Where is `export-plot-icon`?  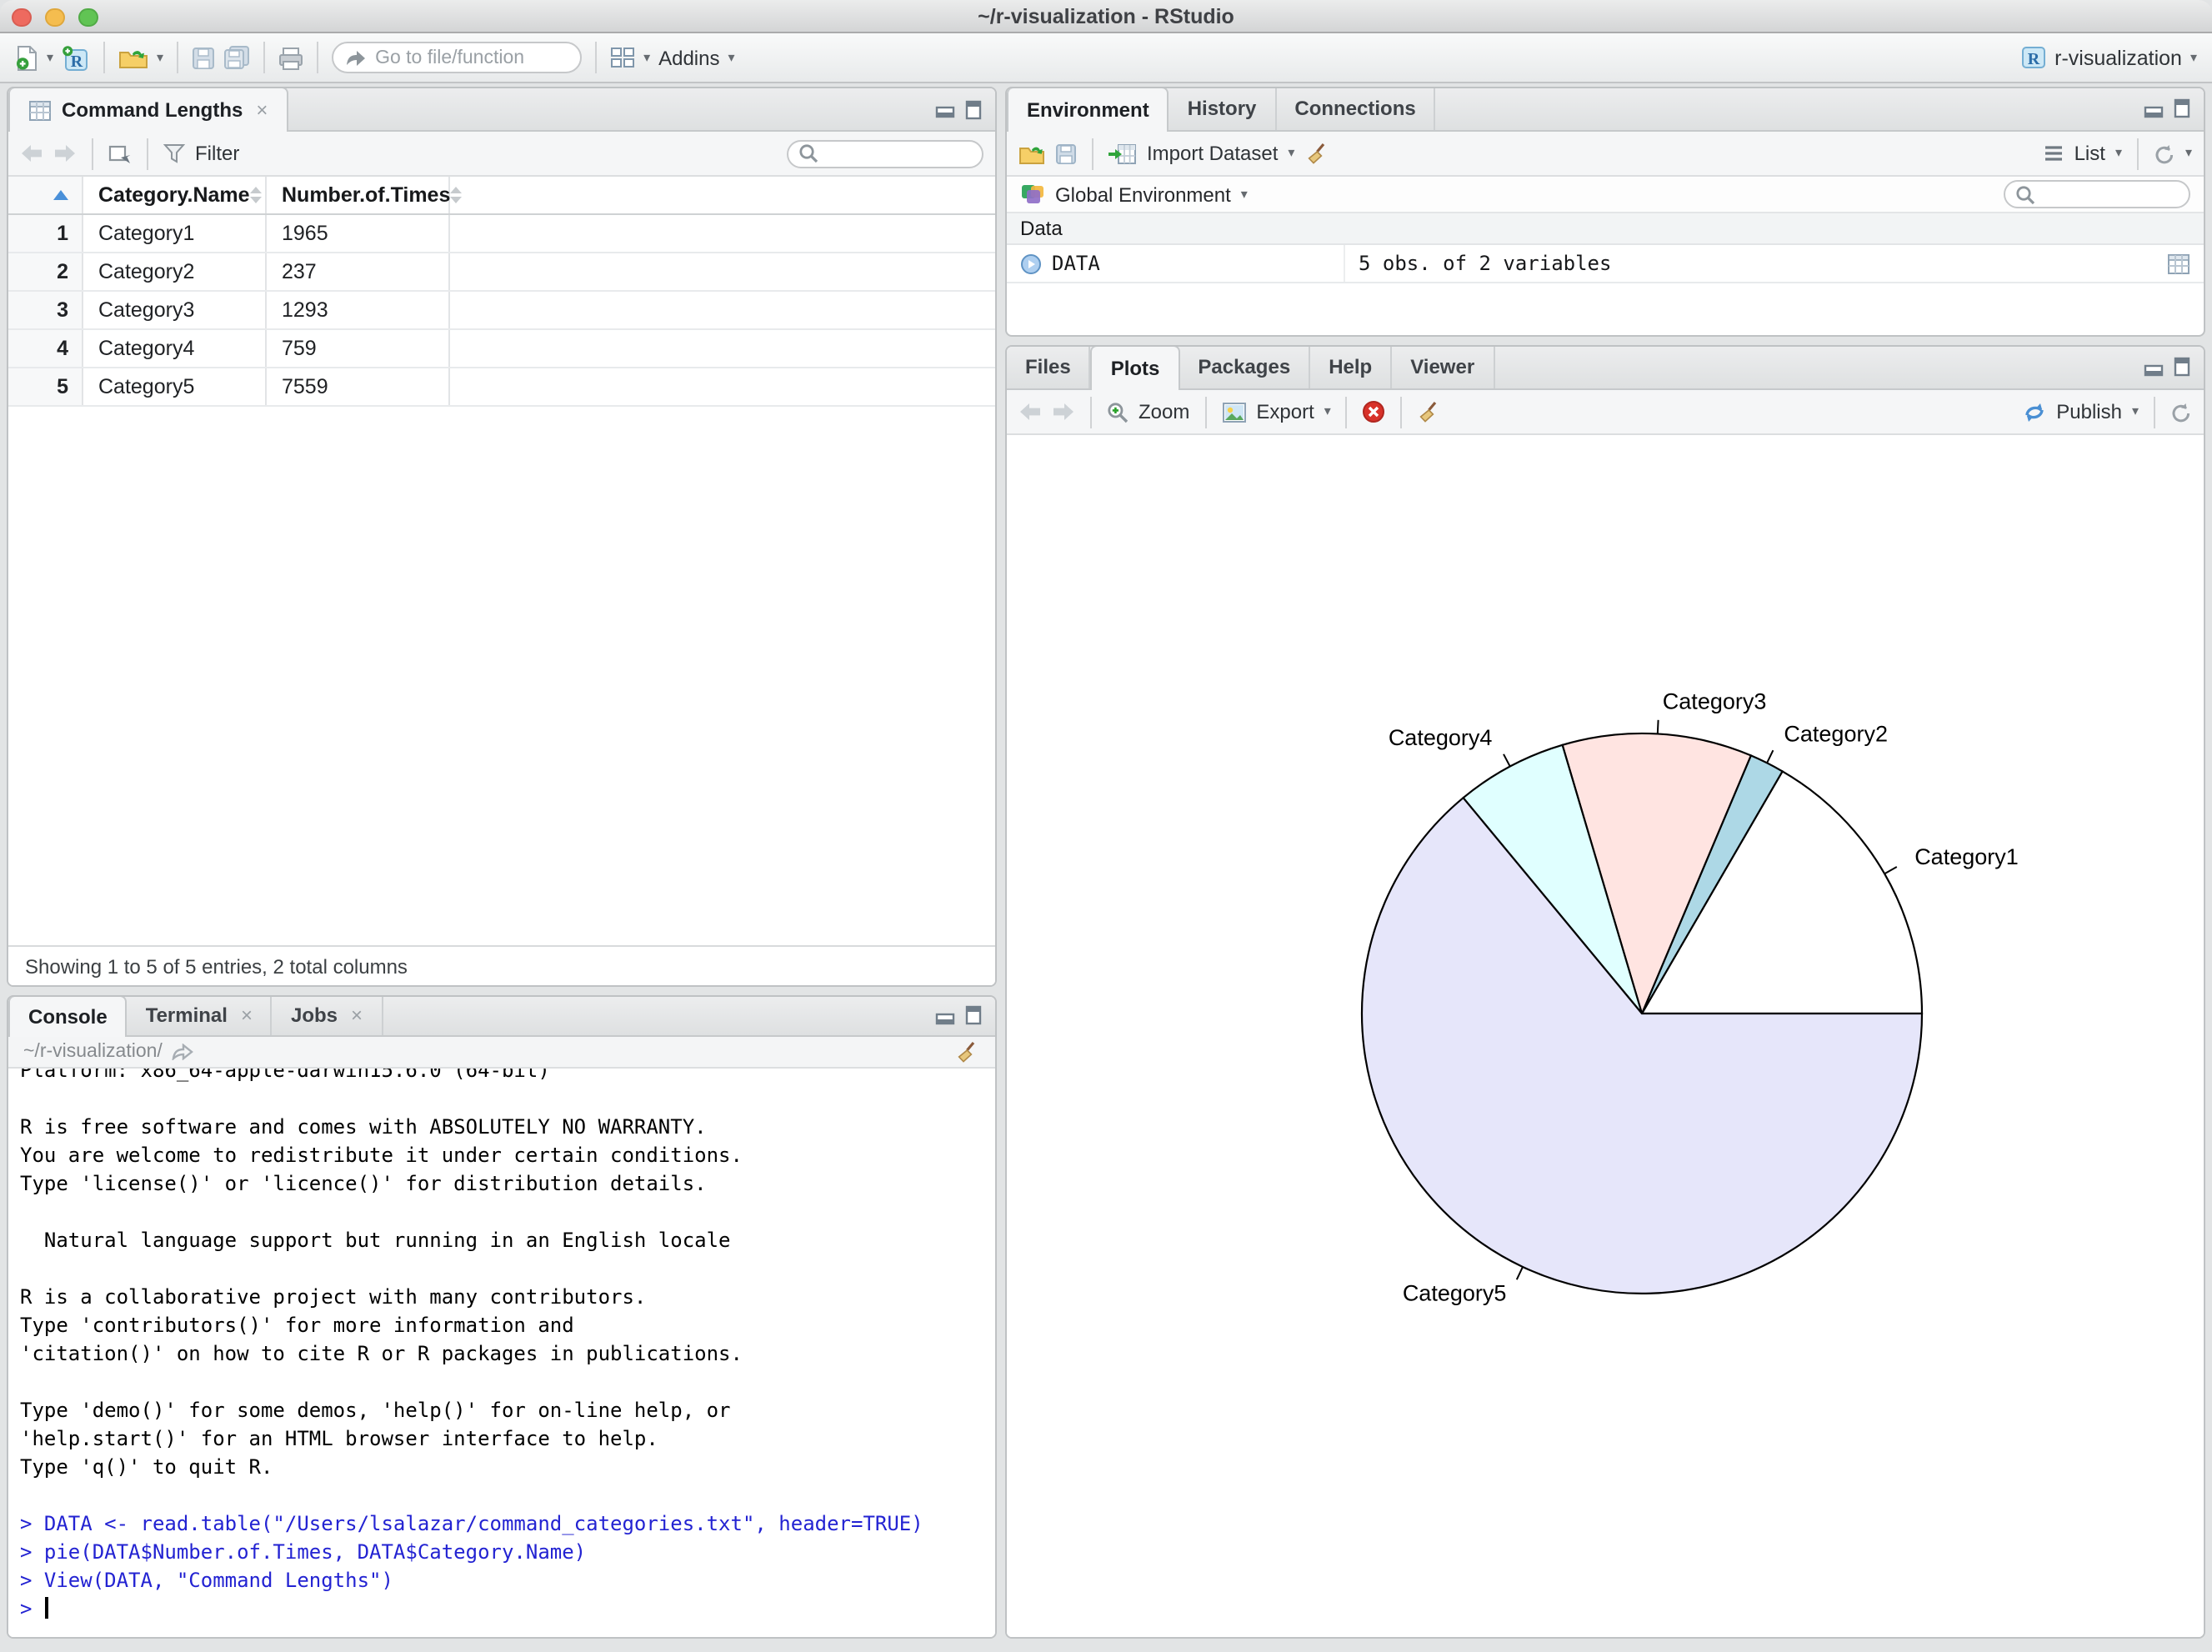 export-plot-icon is located at coordinates (1233, 412).